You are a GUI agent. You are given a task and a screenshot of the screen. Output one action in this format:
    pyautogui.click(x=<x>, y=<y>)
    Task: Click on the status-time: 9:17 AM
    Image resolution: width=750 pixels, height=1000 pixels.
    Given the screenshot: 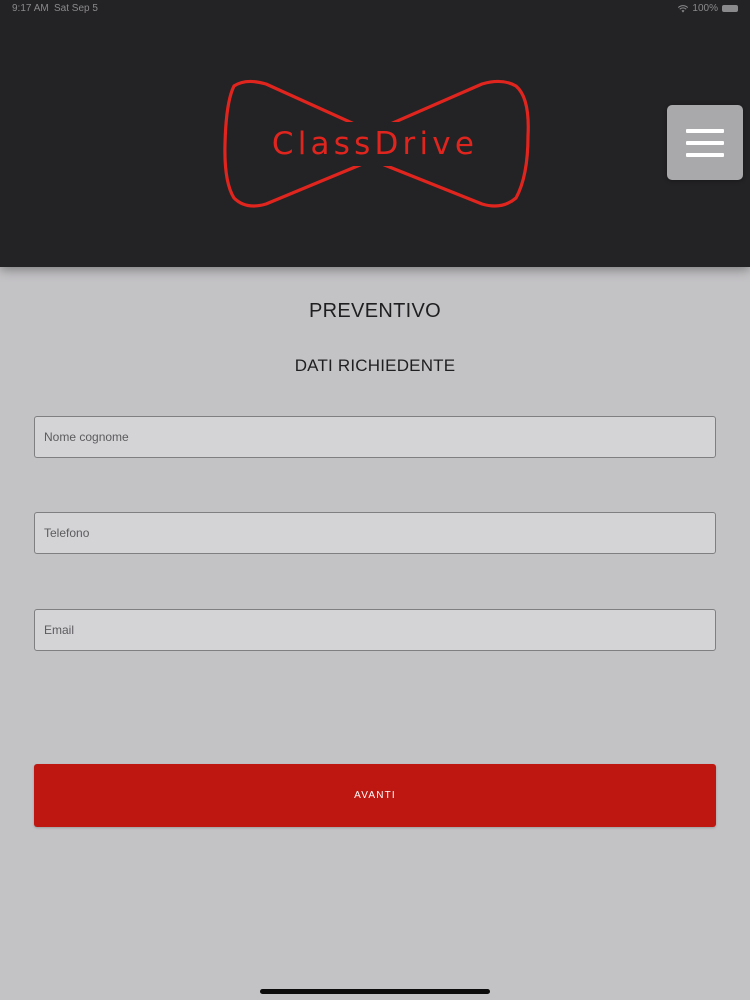 What is the action you would take?
    pyautogui.click(x=30, y=8)
    